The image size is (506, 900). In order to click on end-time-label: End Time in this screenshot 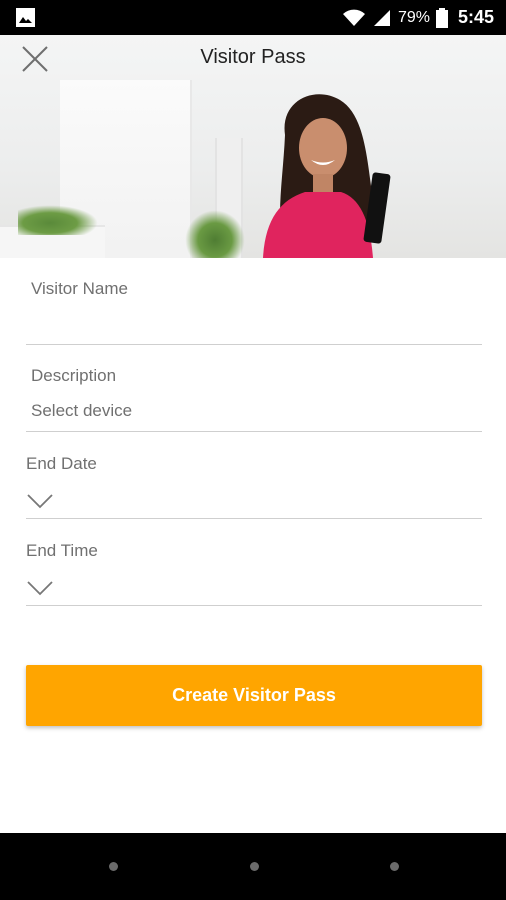, I will do `click(62, 550)`.